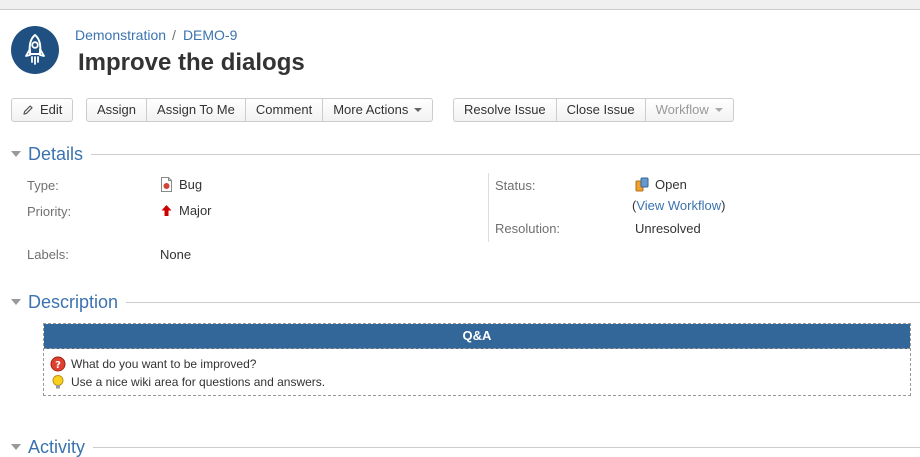  I want to click on more-actions-label: More Actions, so click(371, 109).